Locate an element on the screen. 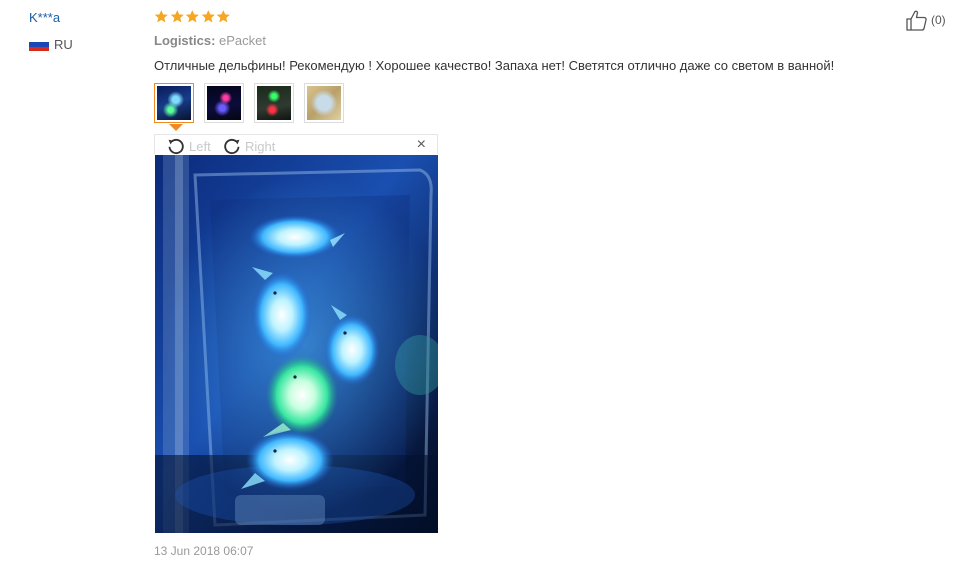  review-photo-thumbnails is located at coordinates (249, 103).